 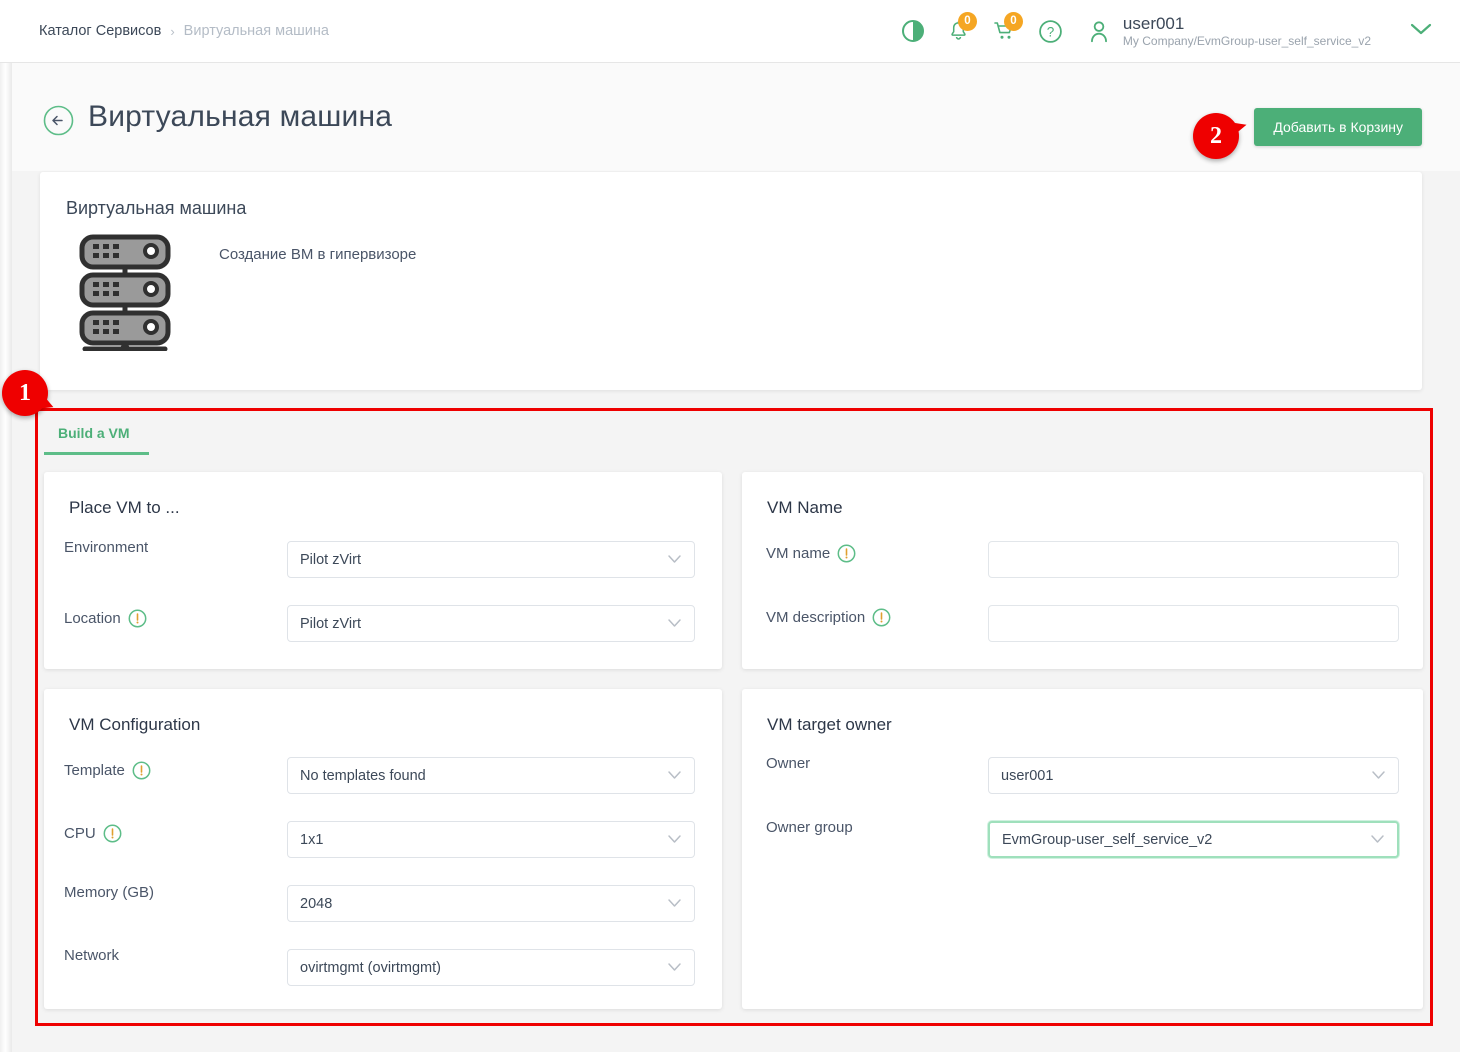 What do you see at coordinates (829, 724) in the screenshot?
I see `panel-vm-target-owner-title: VM target owner` at bounding box center [829, 724].